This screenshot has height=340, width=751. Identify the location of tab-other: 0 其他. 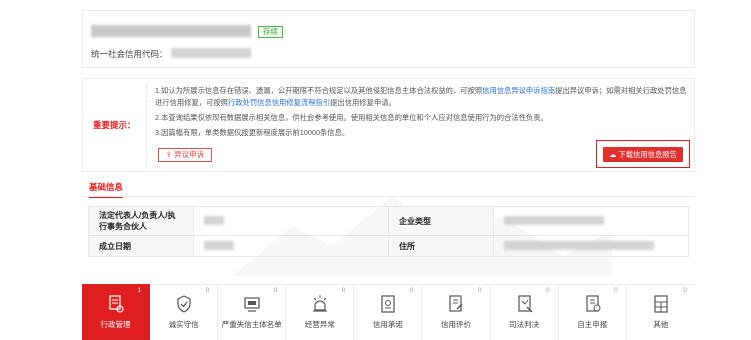
(660, 312).